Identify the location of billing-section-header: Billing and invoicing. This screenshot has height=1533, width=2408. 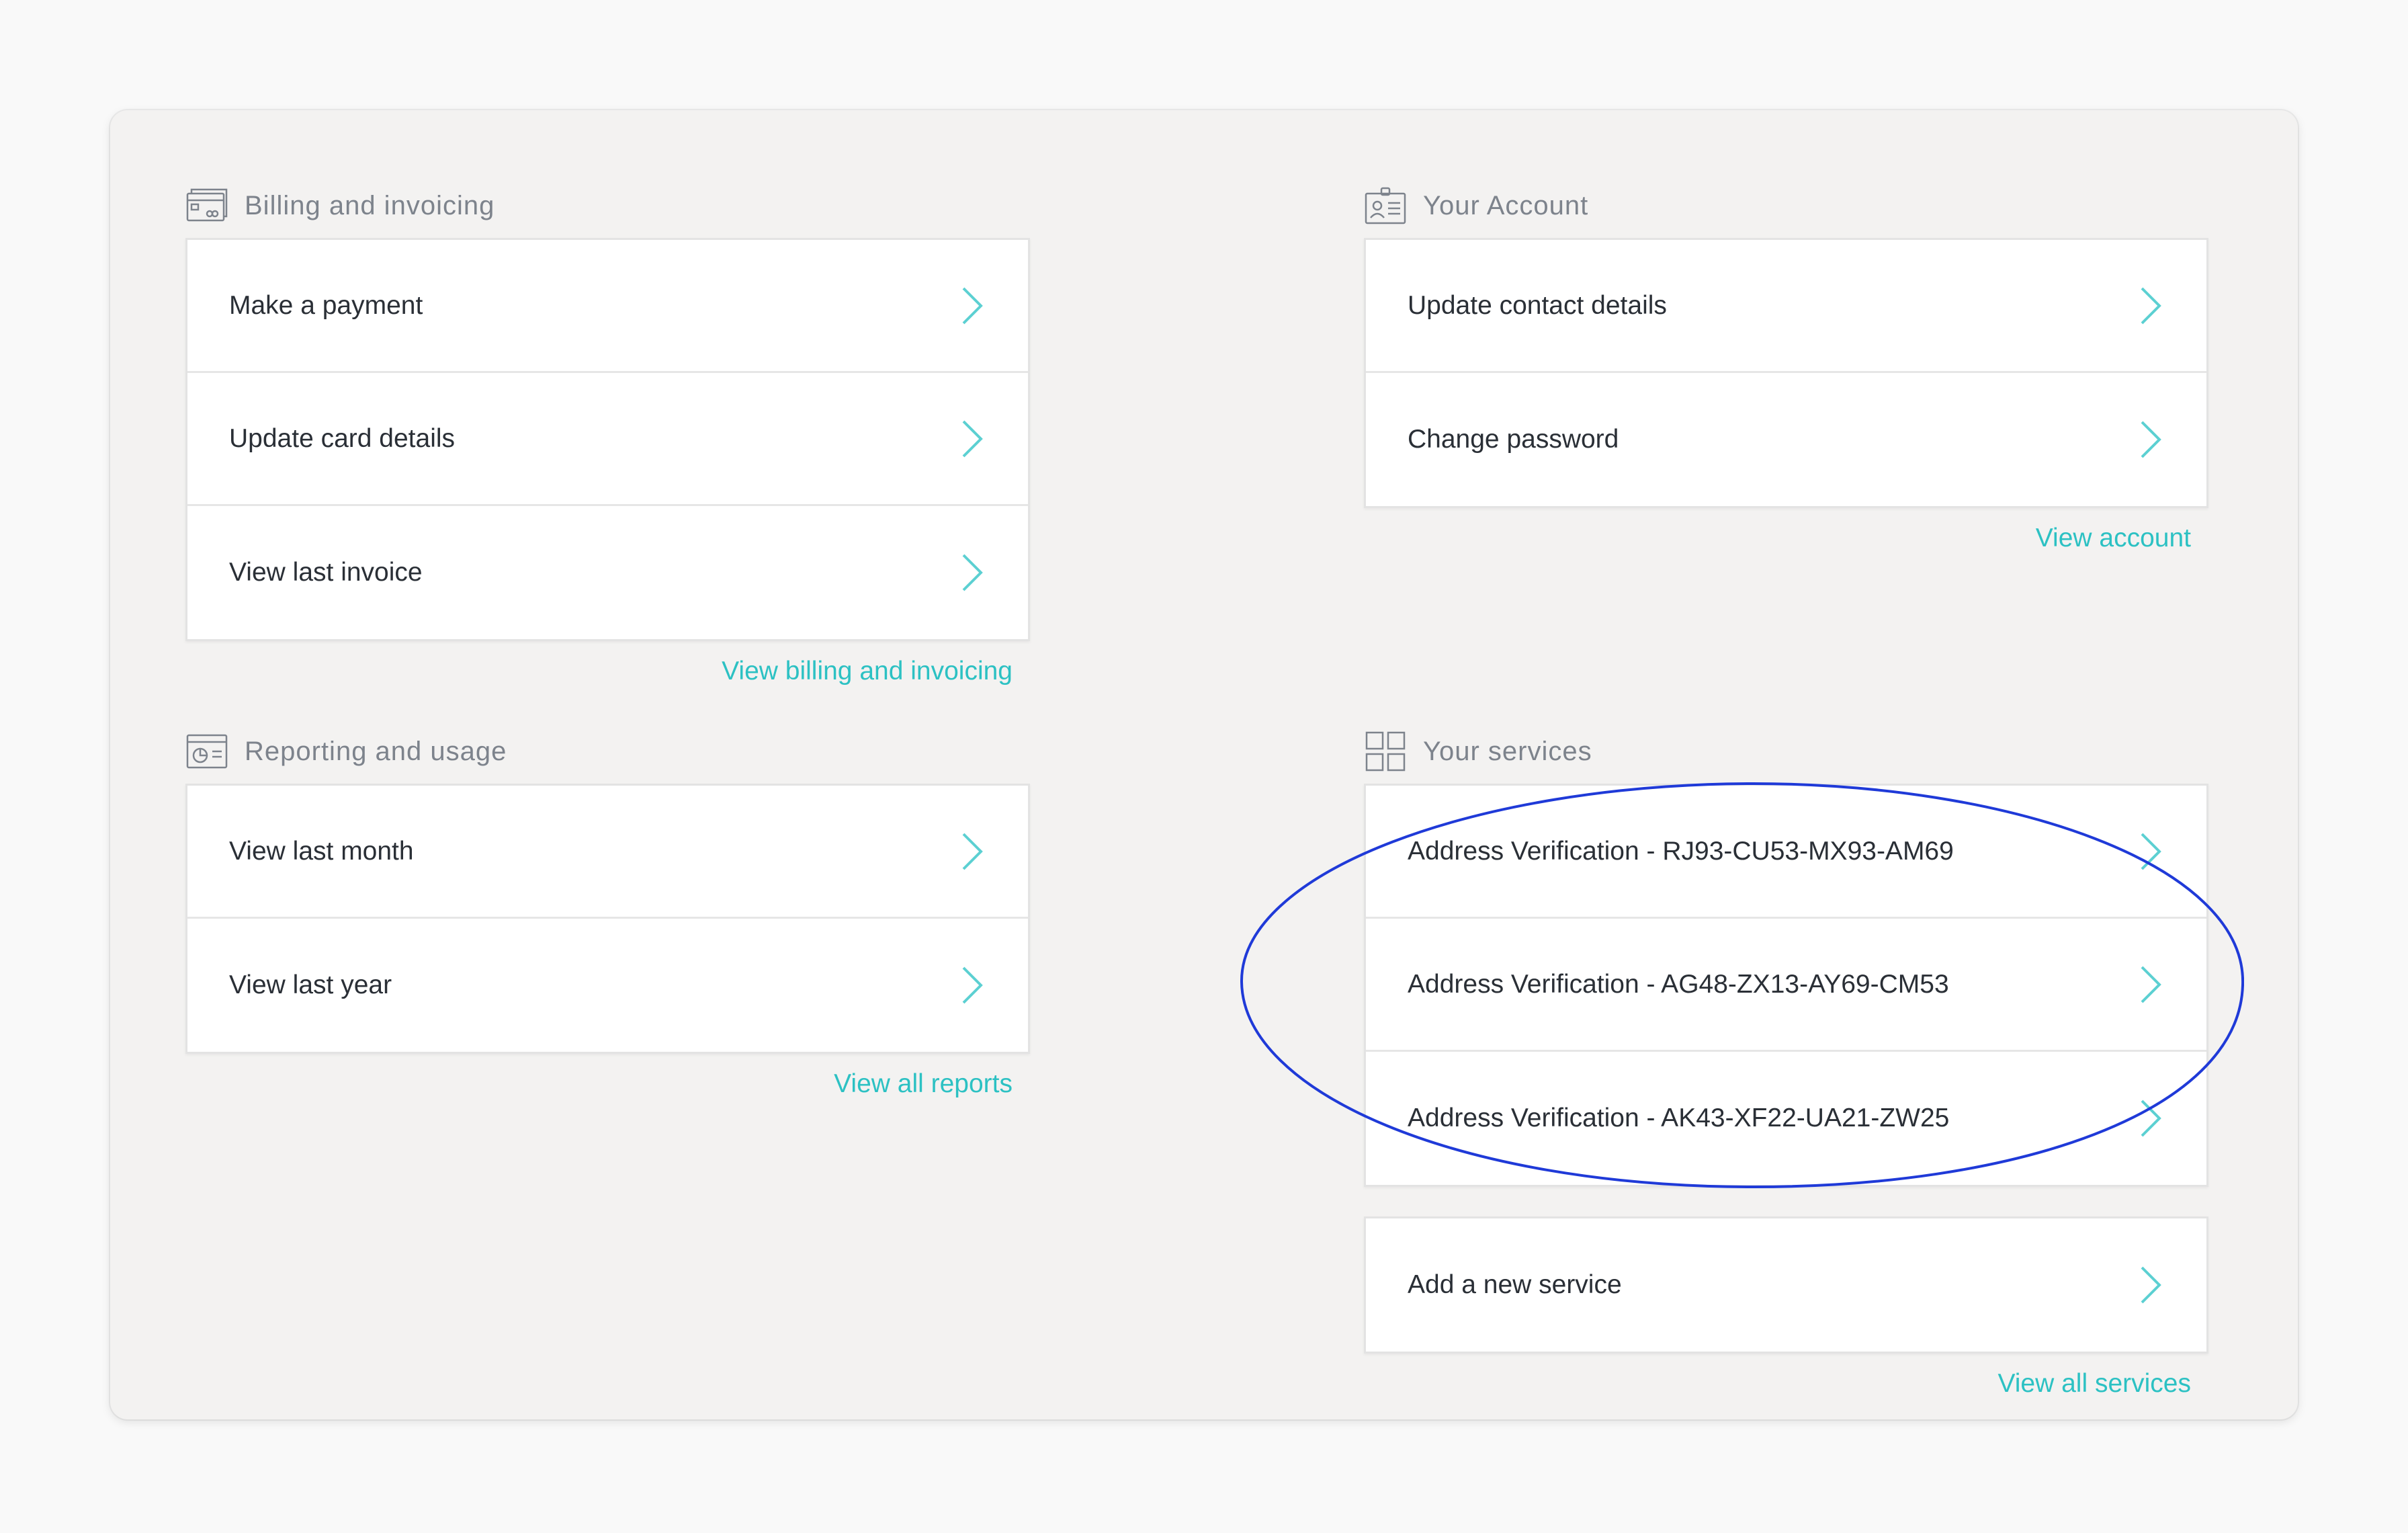
(607, 206).